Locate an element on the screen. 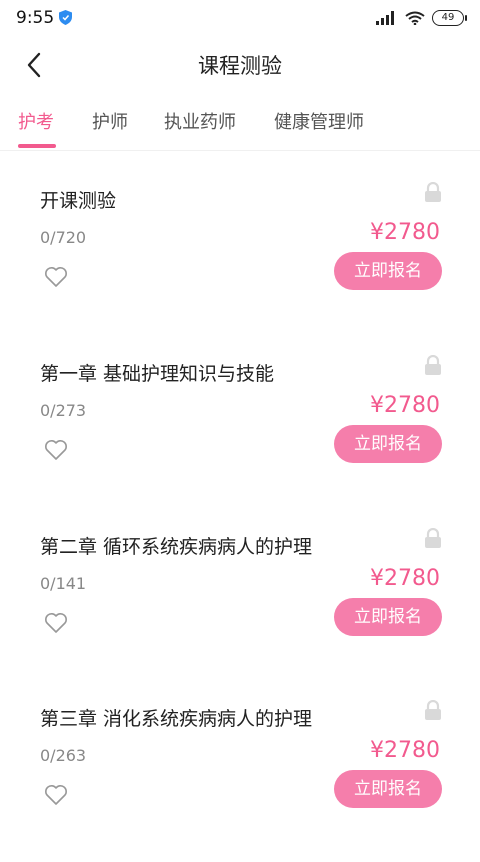 This screenshot has height=862, width=480. tab-hushi: 护师 is located at coordinates (110, 121).